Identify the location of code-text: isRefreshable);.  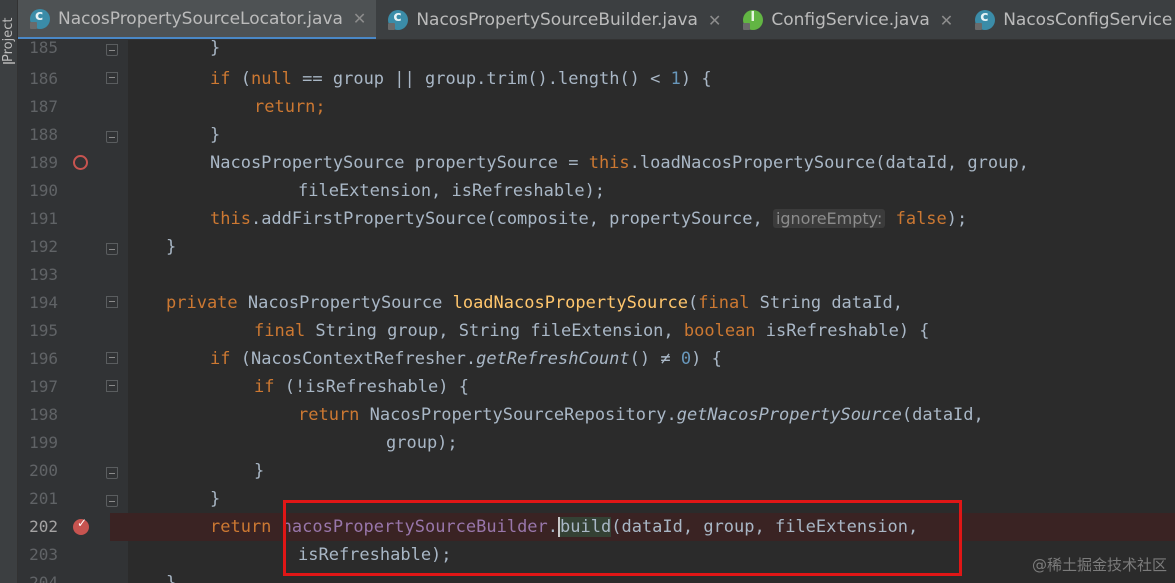
(375, 555).